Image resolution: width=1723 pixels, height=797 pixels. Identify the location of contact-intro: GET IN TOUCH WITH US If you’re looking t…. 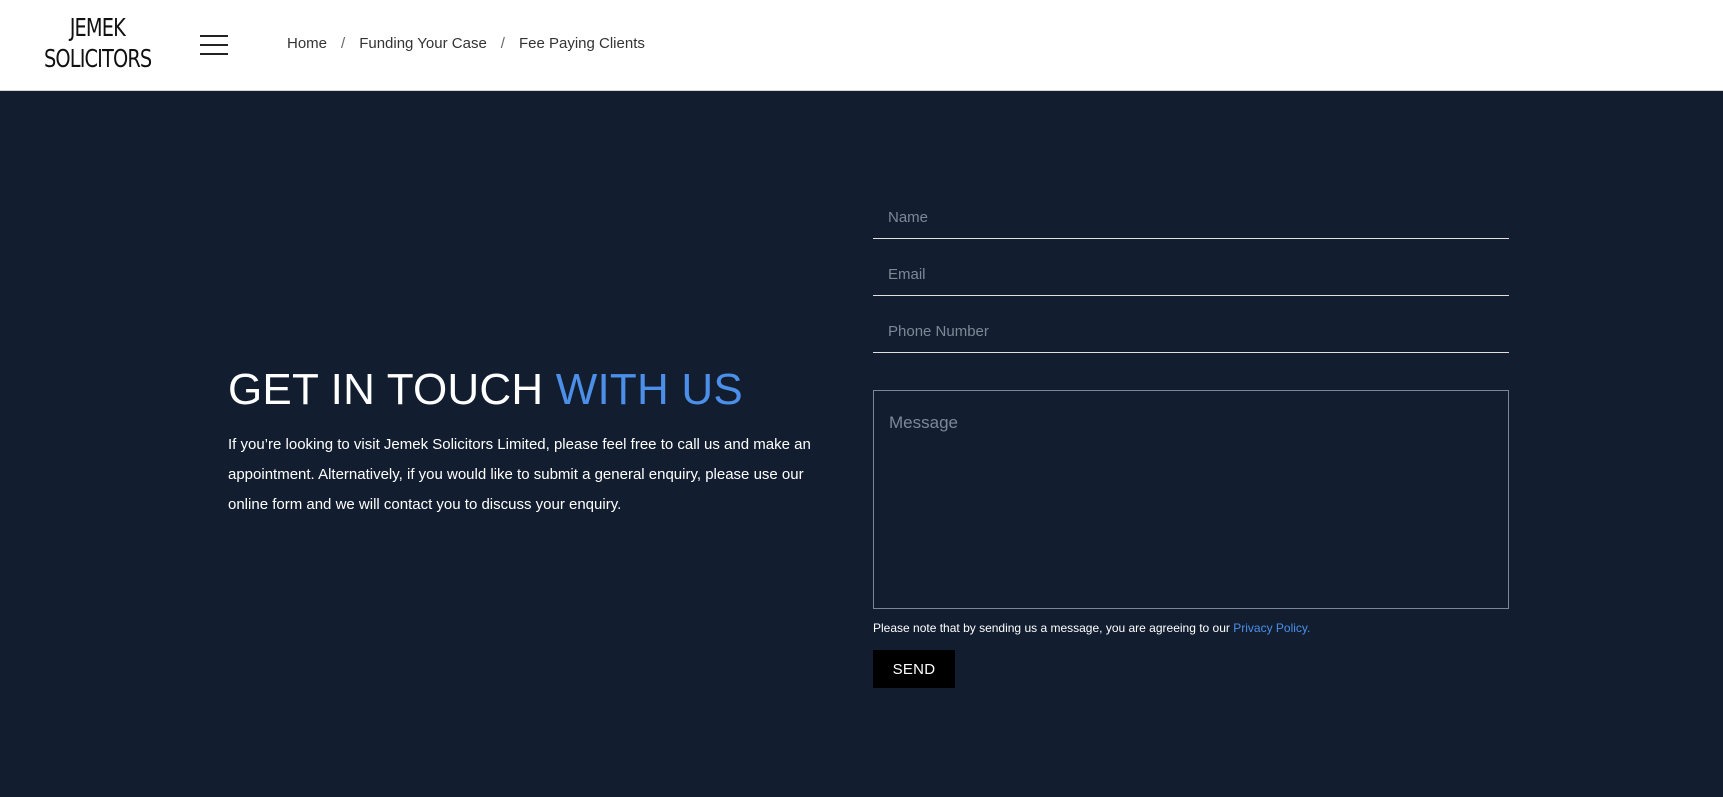
(528, 440).